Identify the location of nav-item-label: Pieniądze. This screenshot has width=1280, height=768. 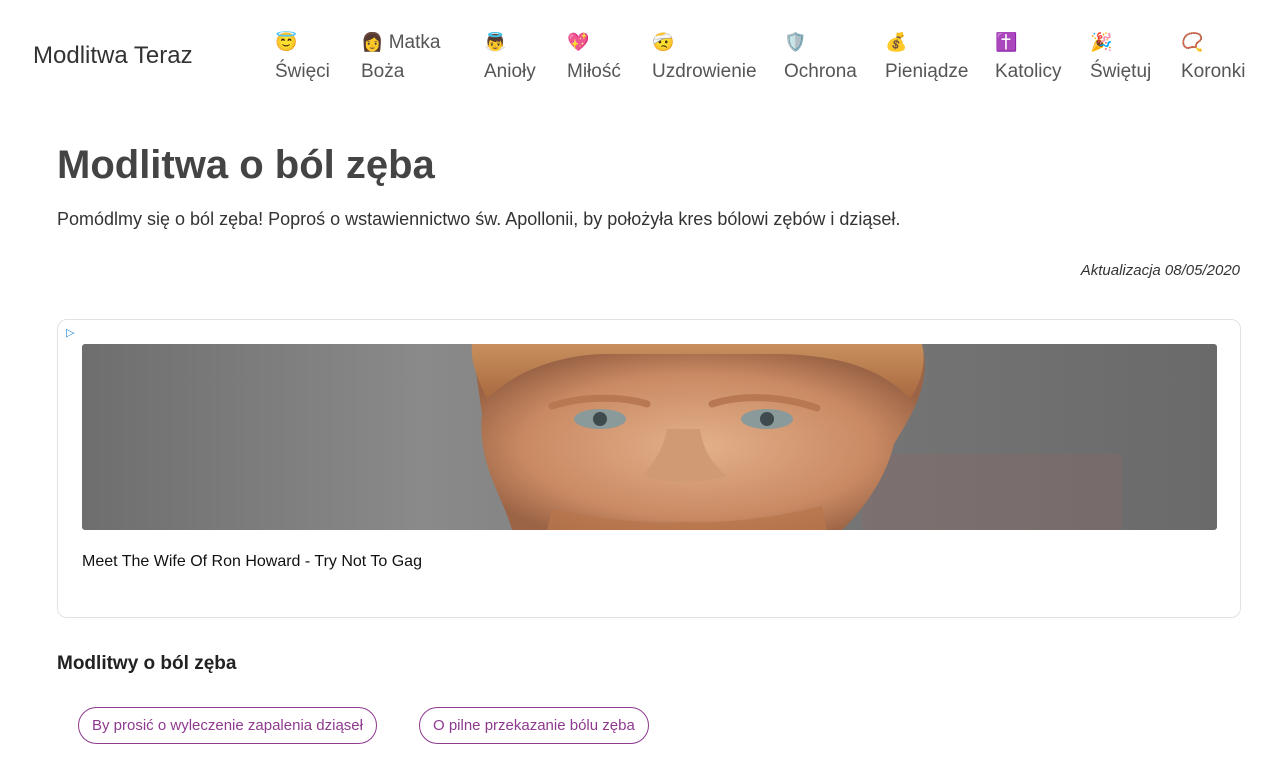
(927, 71).